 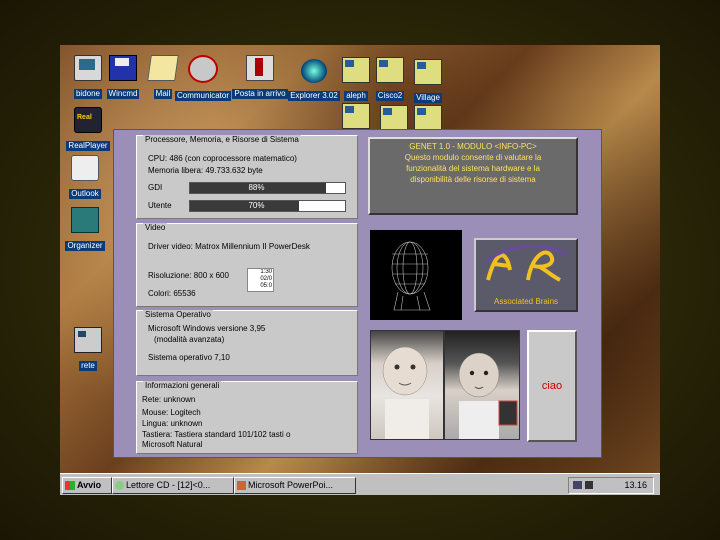 I want to click on start-button: Avvio, so click(x=87, y=485).